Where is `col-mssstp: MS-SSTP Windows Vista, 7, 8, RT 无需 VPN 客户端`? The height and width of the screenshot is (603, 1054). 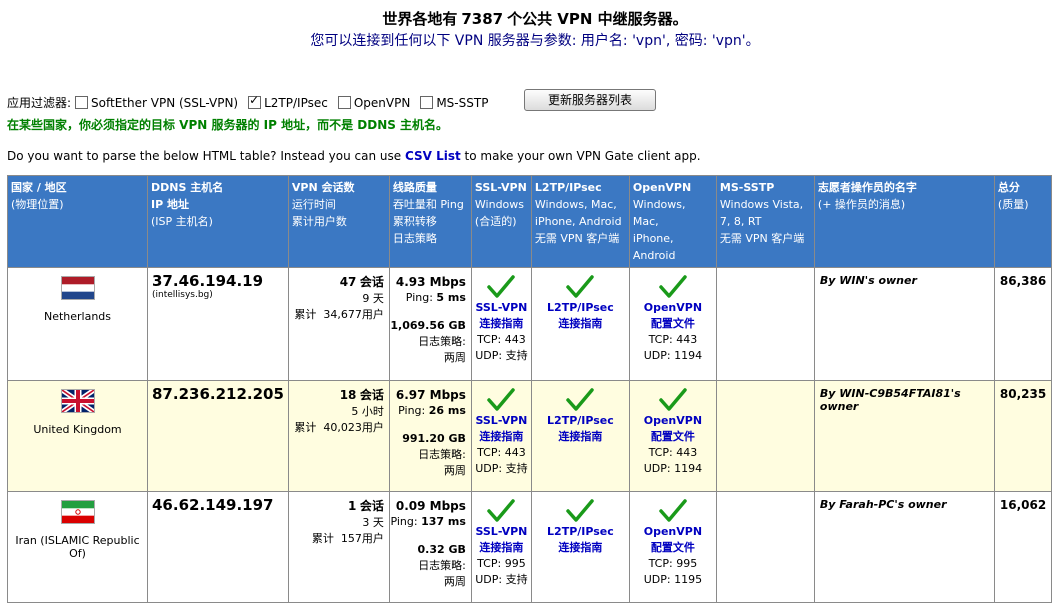 col-mssstp: MS-SSTP Windows Vista, 7, 8, RT 无需 VPN 客户端 is located at coordinates (765, 221).